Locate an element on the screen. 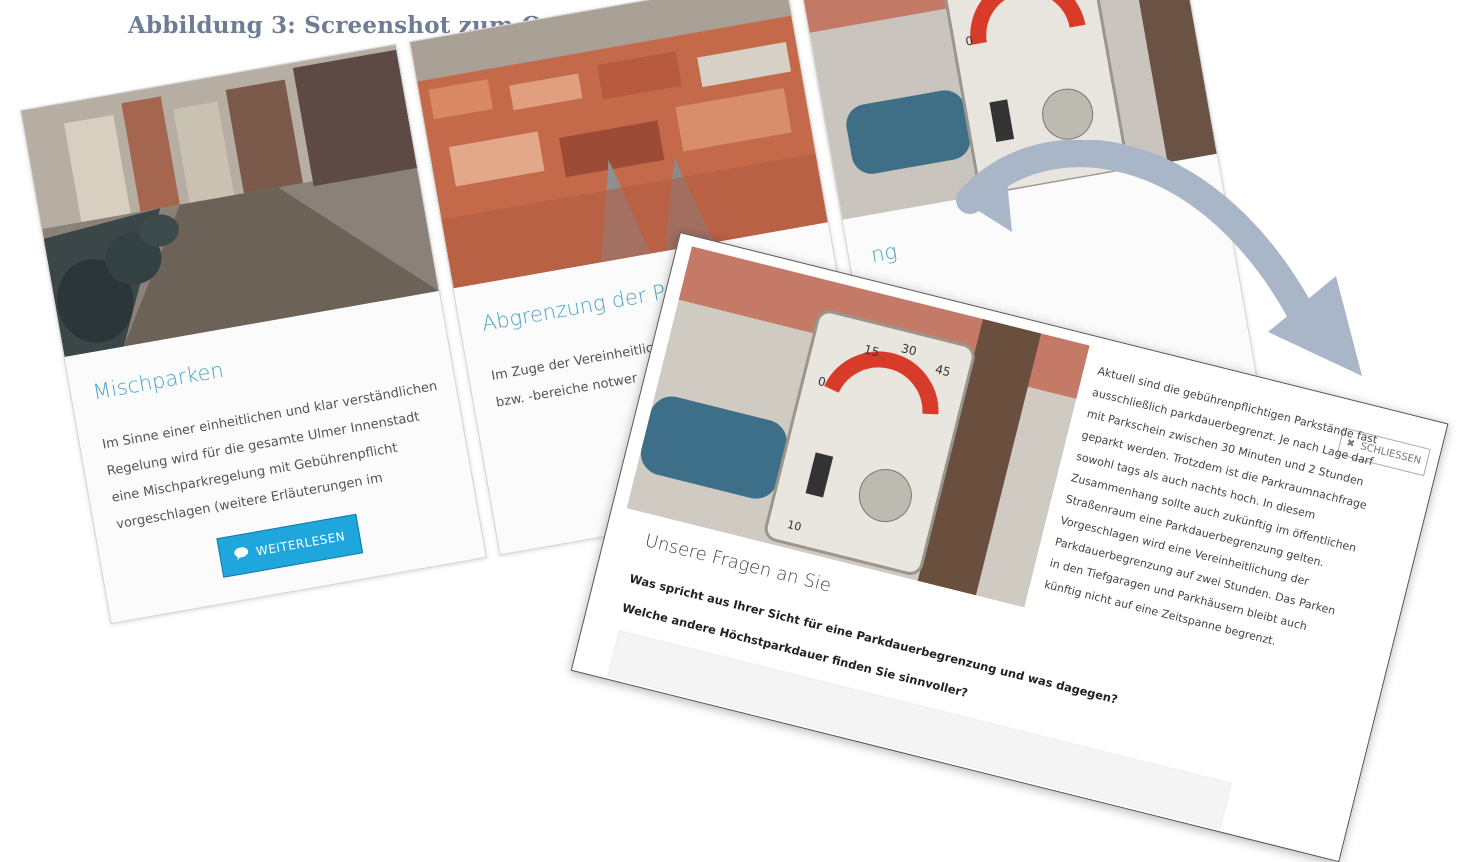 This screenshot has width=1462, height=862. read-more-label: WEITERLESEN is located at coordinates (300, 544).